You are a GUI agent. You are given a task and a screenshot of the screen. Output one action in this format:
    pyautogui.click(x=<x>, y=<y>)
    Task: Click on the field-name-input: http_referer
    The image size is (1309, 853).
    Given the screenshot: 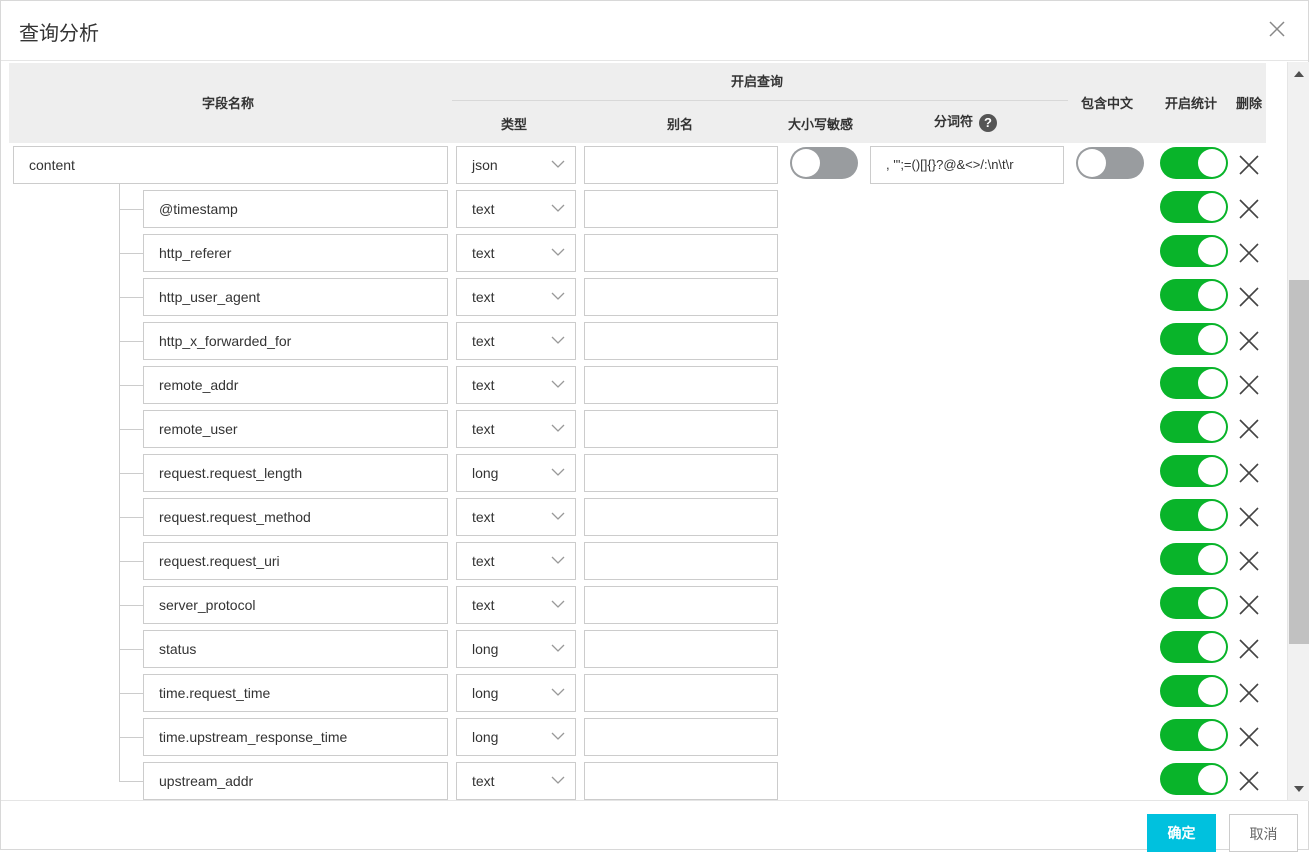 What is the action you would take?
    pyautogui.click(x=295, y=253)
    